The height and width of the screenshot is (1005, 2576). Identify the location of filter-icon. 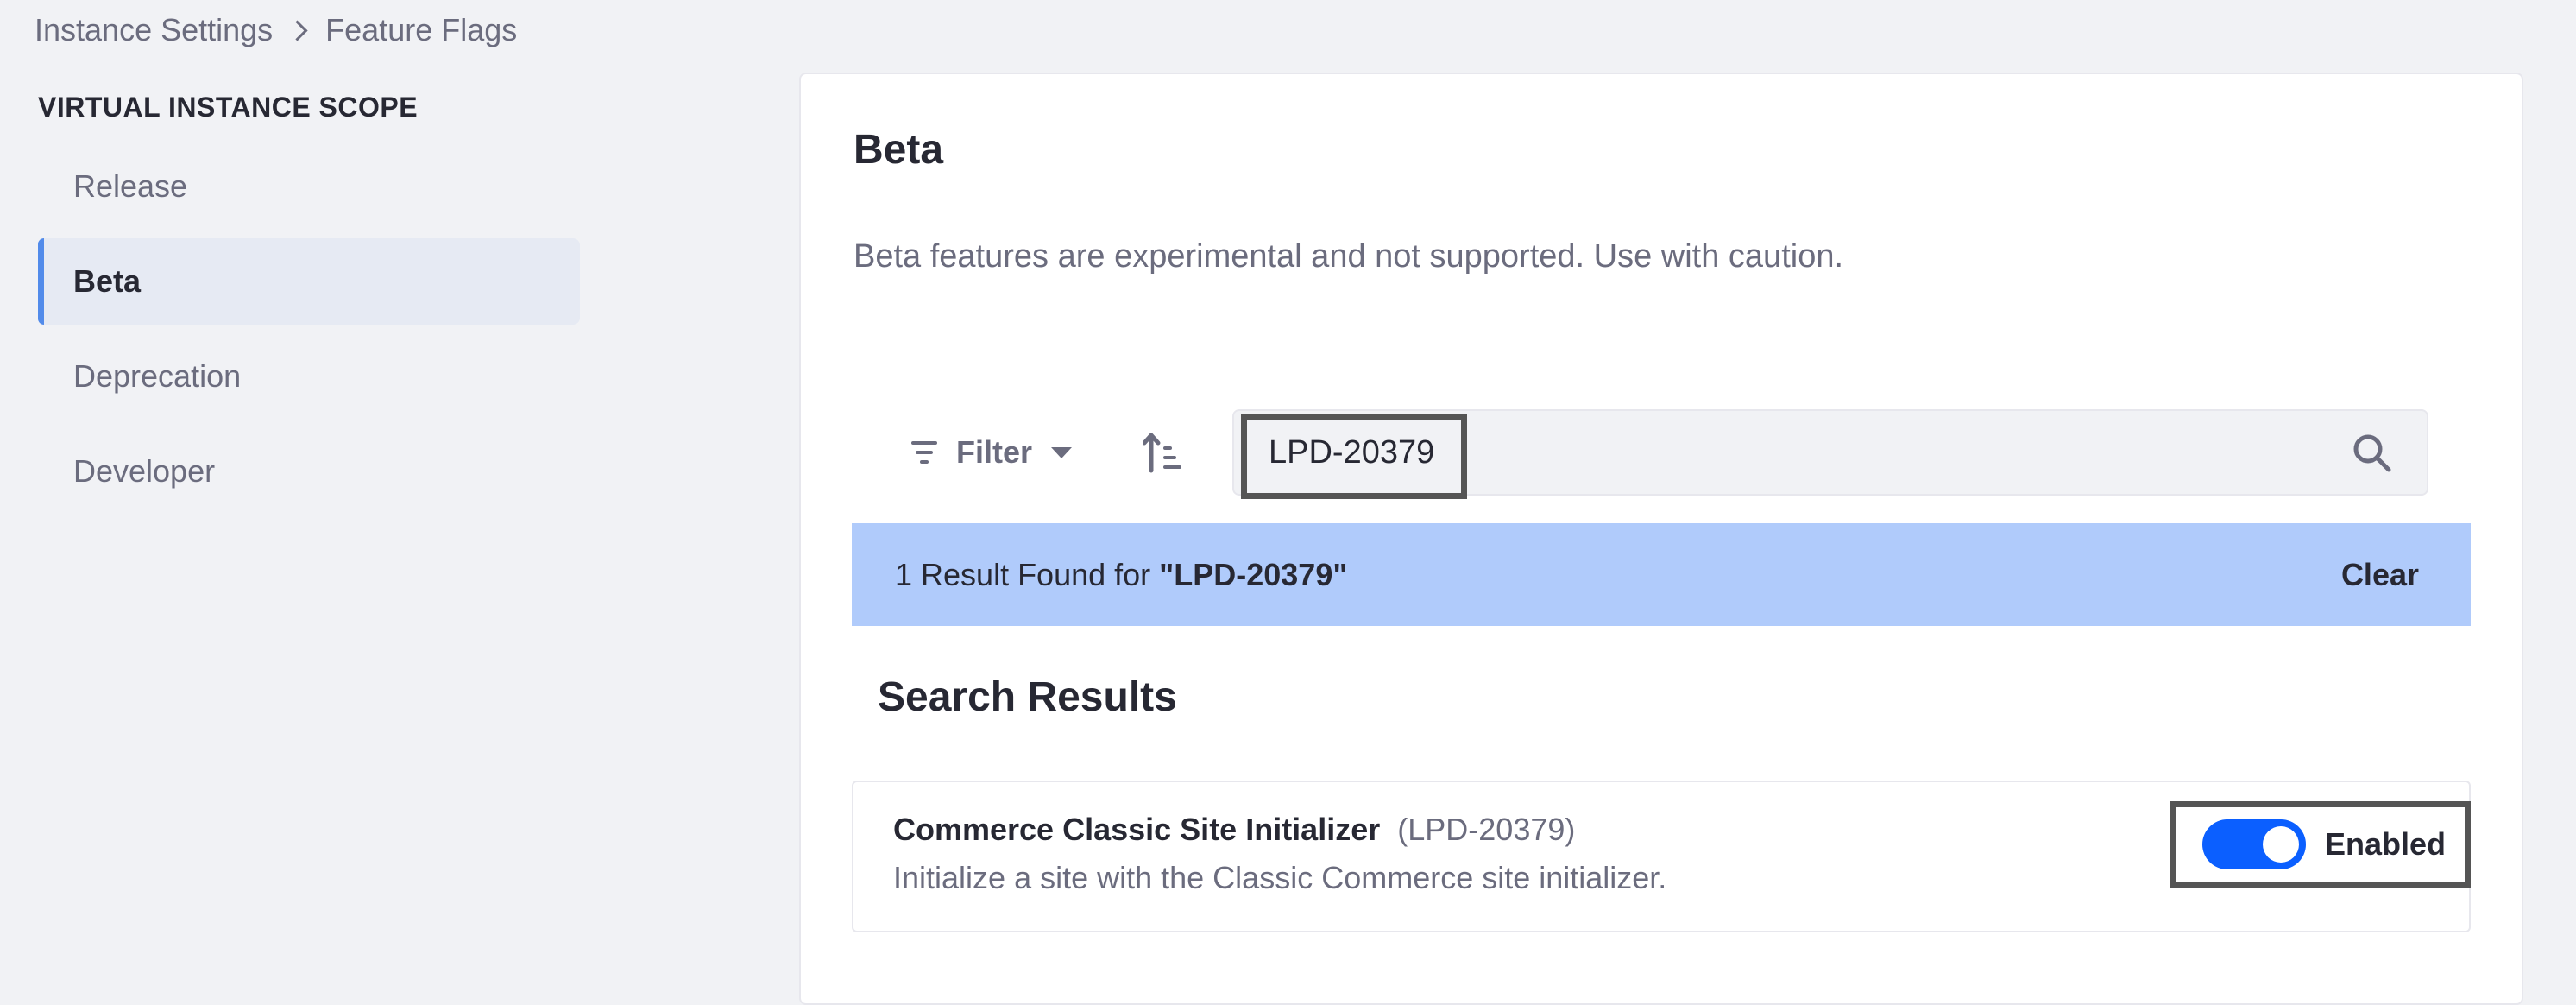
(924, 452).